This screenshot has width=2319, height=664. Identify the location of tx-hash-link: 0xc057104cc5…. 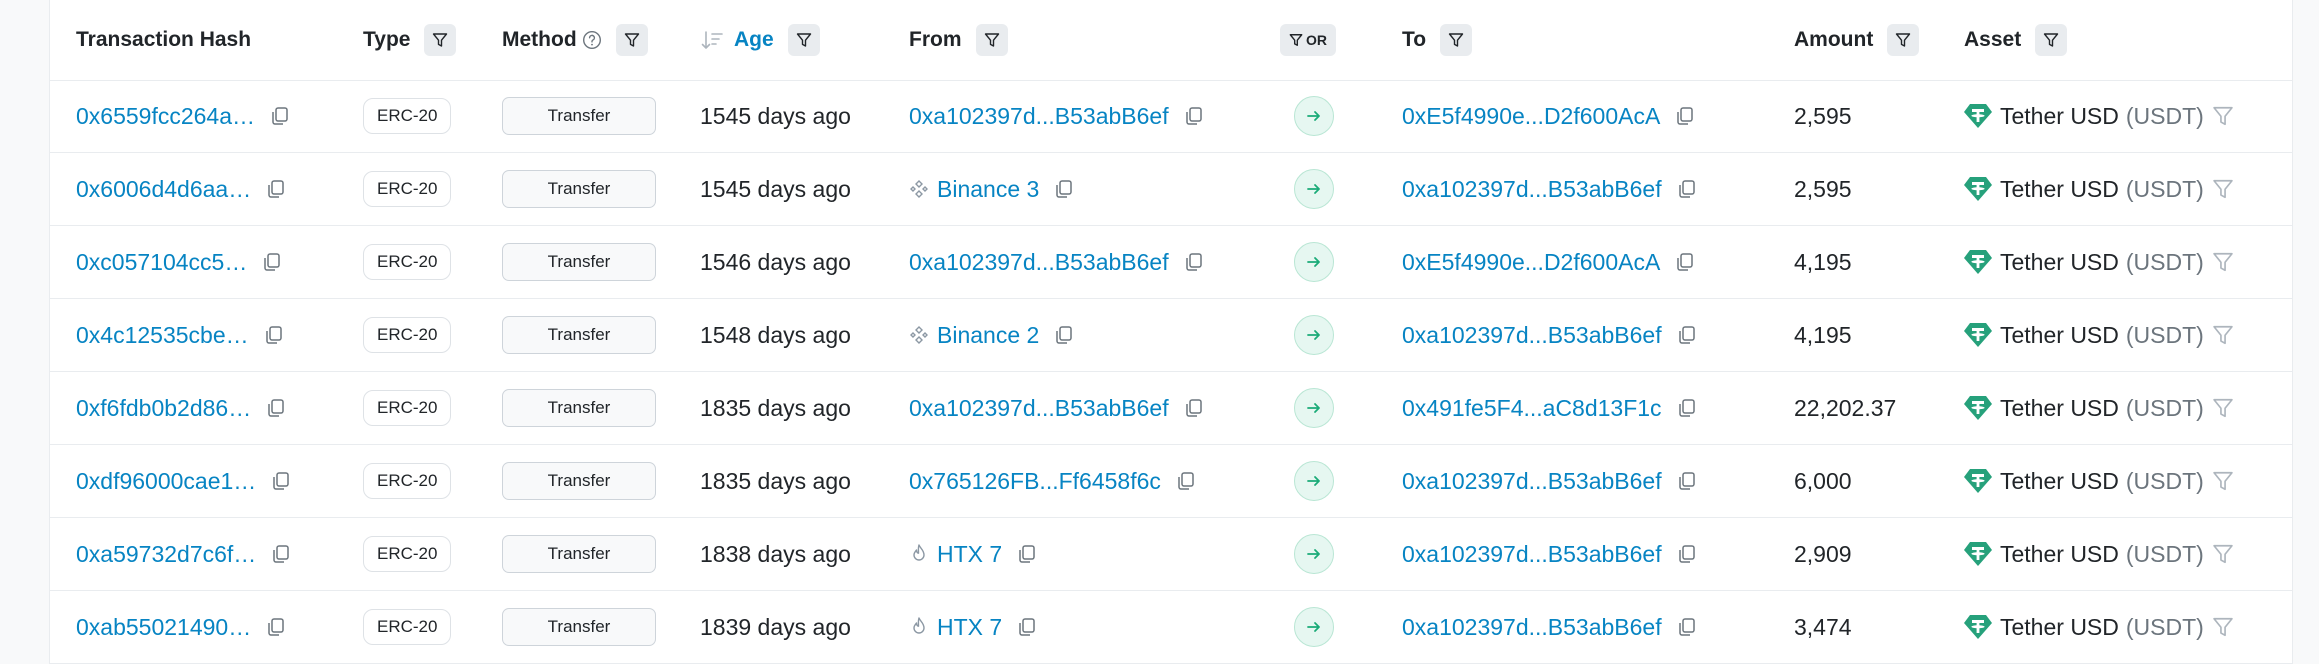
(161, 262).